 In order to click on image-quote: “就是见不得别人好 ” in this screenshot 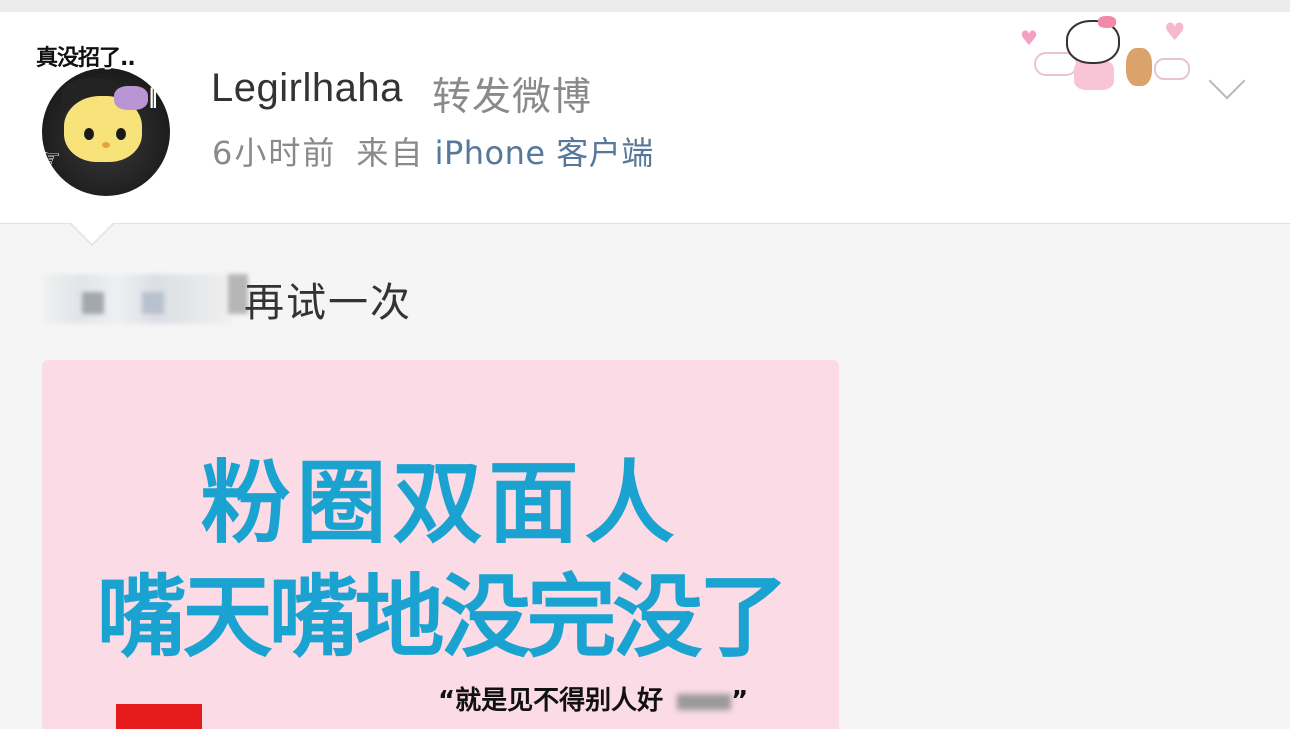, I will do `click(593, 698)`.